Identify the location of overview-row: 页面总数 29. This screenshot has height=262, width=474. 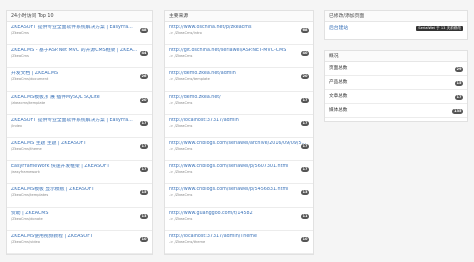
(396, 69).